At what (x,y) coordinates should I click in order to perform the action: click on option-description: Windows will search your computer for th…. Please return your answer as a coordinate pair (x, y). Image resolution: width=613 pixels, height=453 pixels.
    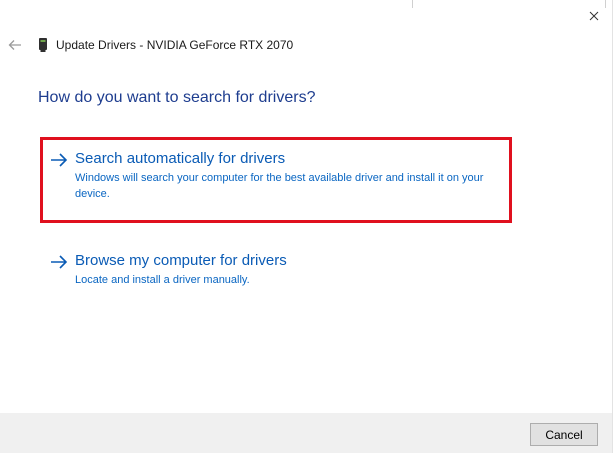
    Looking at the image, I should click on (279, 186).